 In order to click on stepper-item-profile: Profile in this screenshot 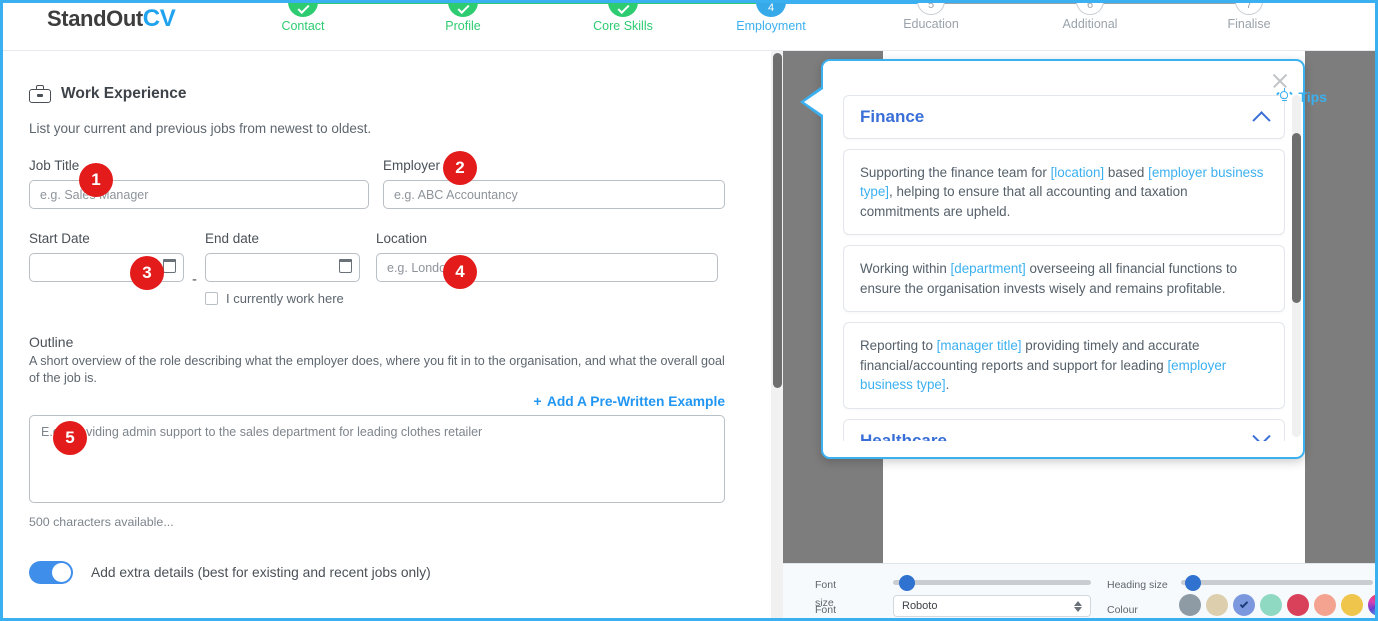, I will do `click(463, 18)`.